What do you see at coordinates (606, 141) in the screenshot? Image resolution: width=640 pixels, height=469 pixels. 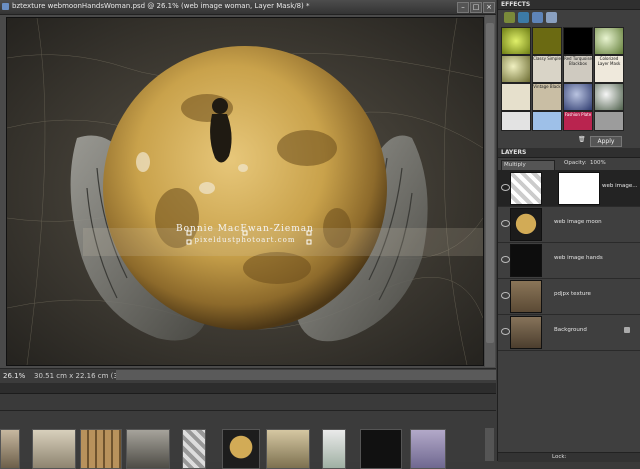 I see `apply-button: Apply` at bounding box center [606, 141].